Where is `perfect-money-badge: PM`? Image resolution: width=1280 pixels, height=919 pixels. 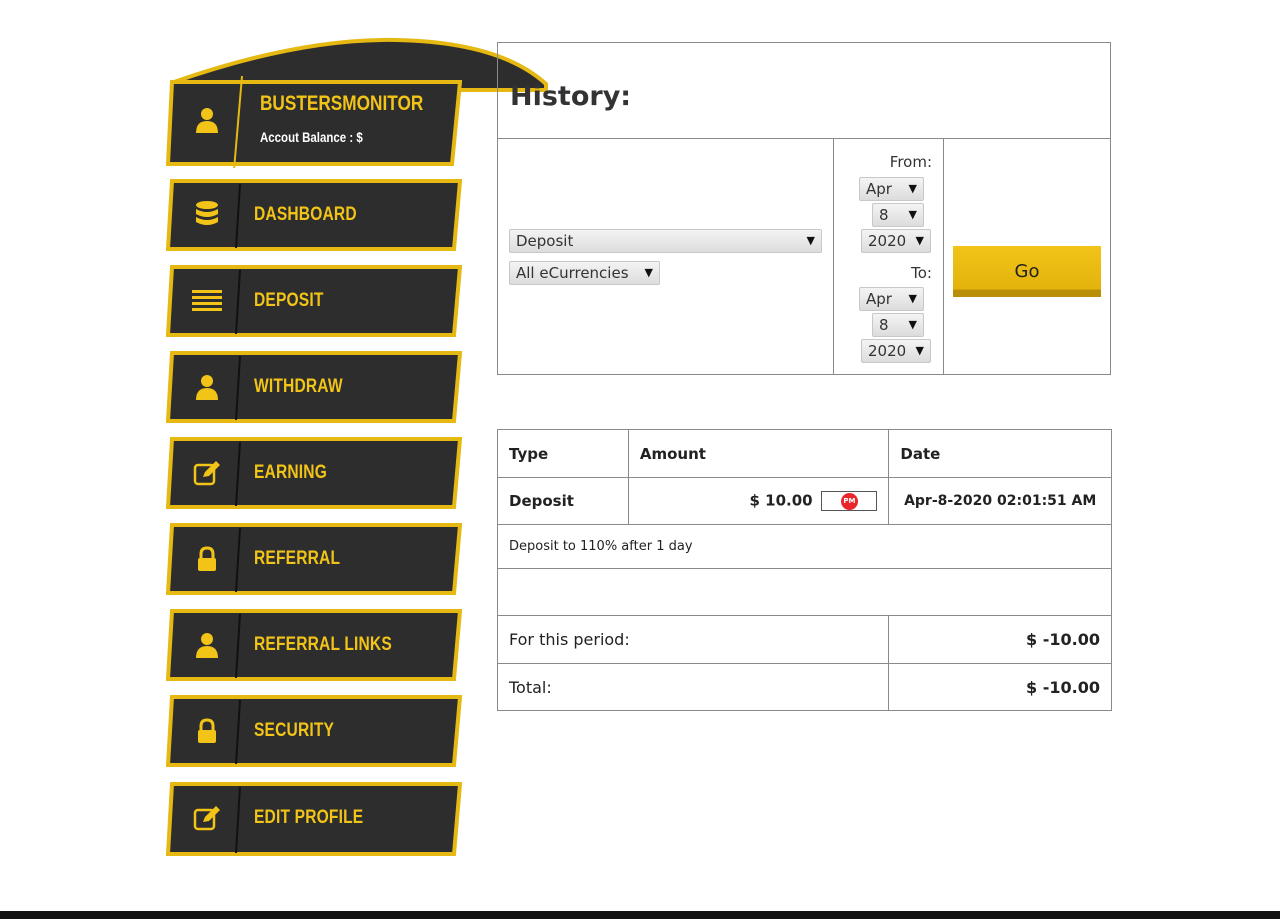 perfect-money-badge: PM is located at coordinates (849, 501).